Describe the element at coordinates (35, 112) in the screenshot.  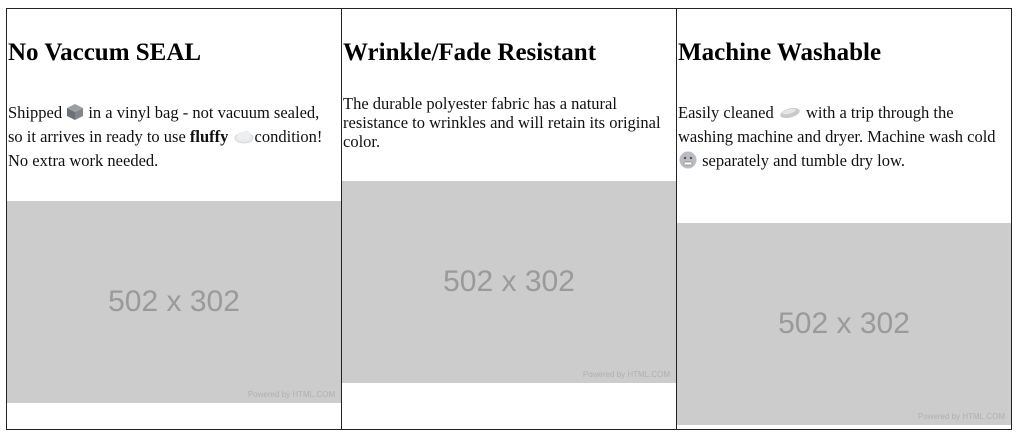
I see `card-text: Shipped` at that location.